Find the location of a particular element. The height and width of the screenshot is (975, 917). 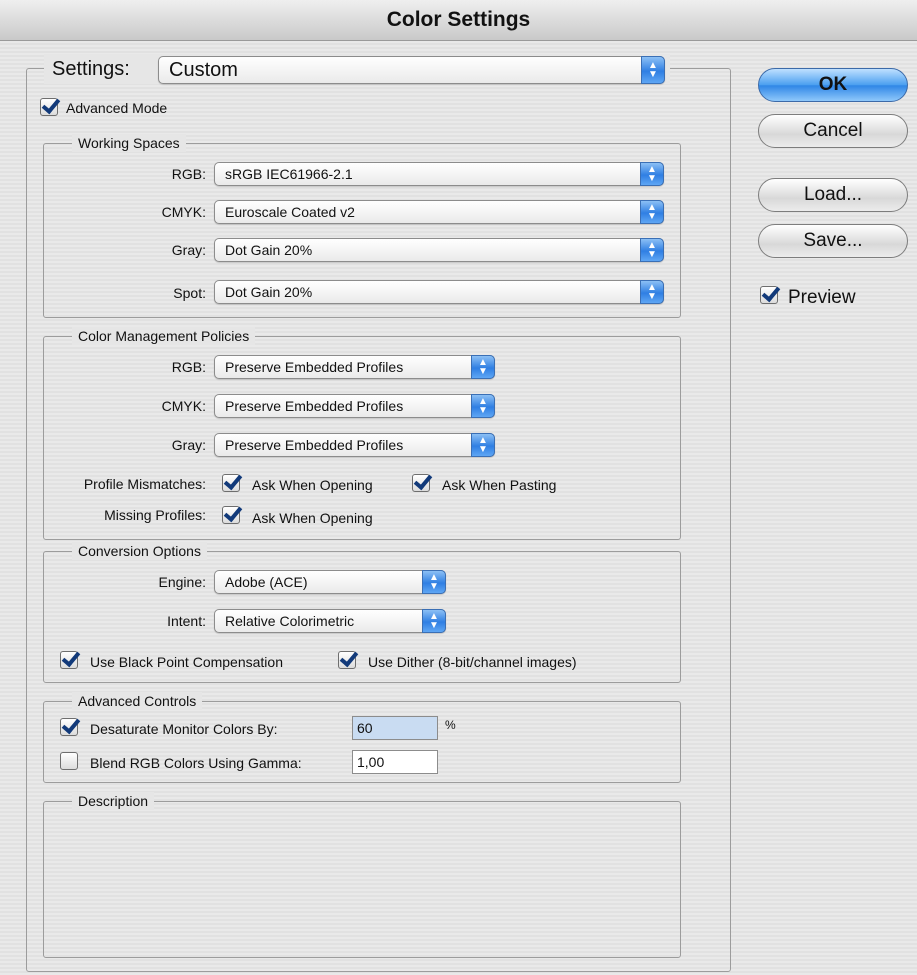

mismatch-ask-opening-checkbox is located at coordinates (231, 483).